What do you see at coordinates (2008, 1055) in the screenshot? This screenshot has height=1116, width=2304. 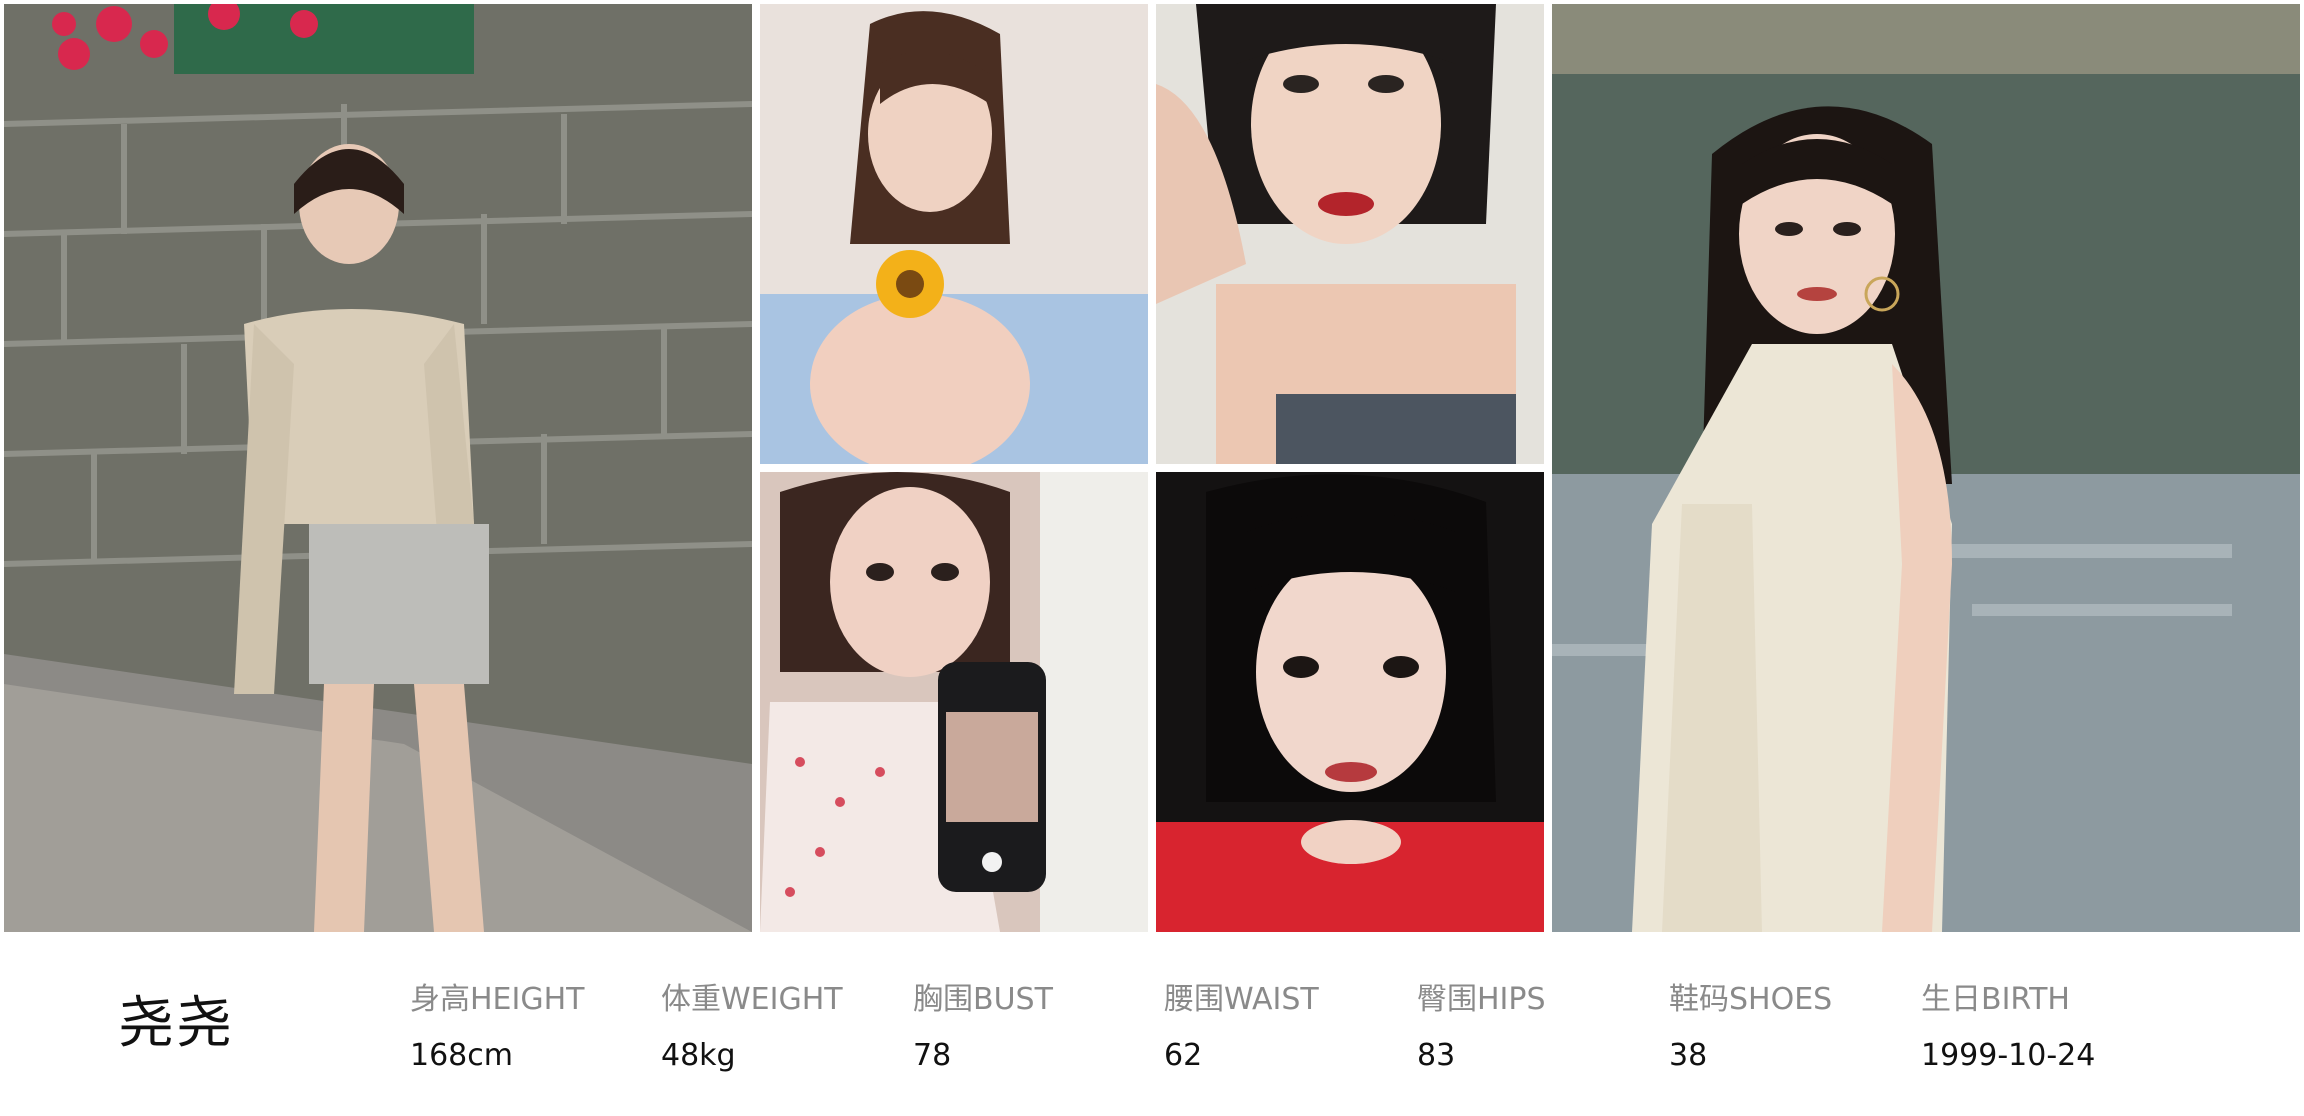 I see `stat-birth-value: 1999-10-24` at bounding box center [2008, 1055].